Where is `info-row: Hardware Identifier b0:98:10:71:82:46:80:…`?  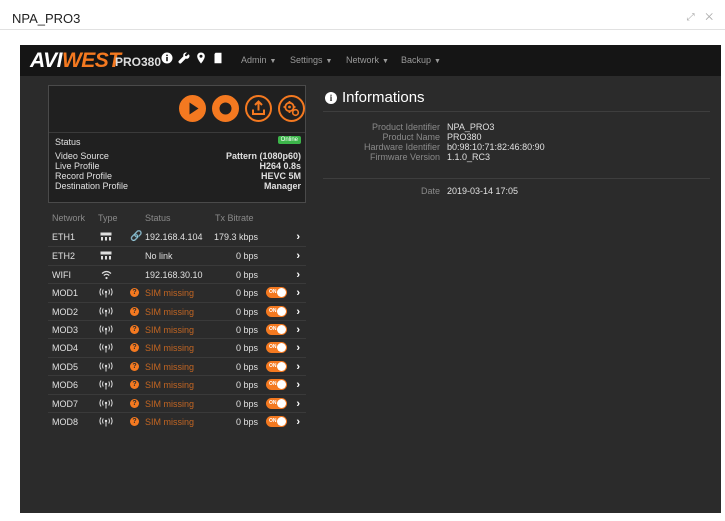 info-row: Hardware Identifier b0:98:10:71:82:46:80:… is located at coordinates (454, 147).